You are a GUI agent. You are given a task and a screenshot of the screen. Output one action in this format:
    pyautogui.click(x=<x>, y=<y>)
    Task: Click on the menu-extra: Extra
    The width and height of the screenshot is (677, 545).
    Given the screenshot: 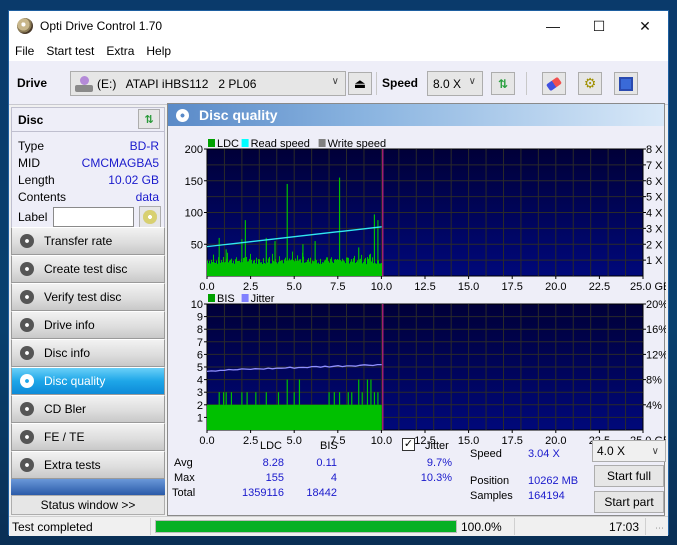 What is the action you would take?
    pyautogui.click(x=120, y=51)
    